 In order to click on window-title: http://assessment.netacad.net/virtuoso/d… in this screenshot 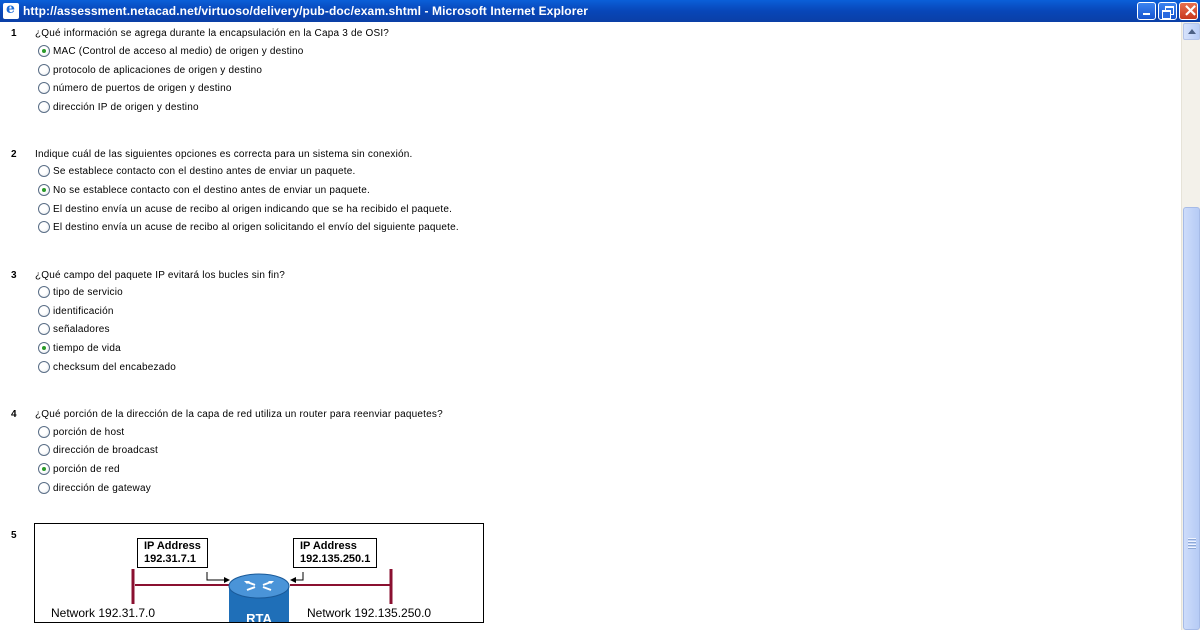, I will do `click(306, 11)`.